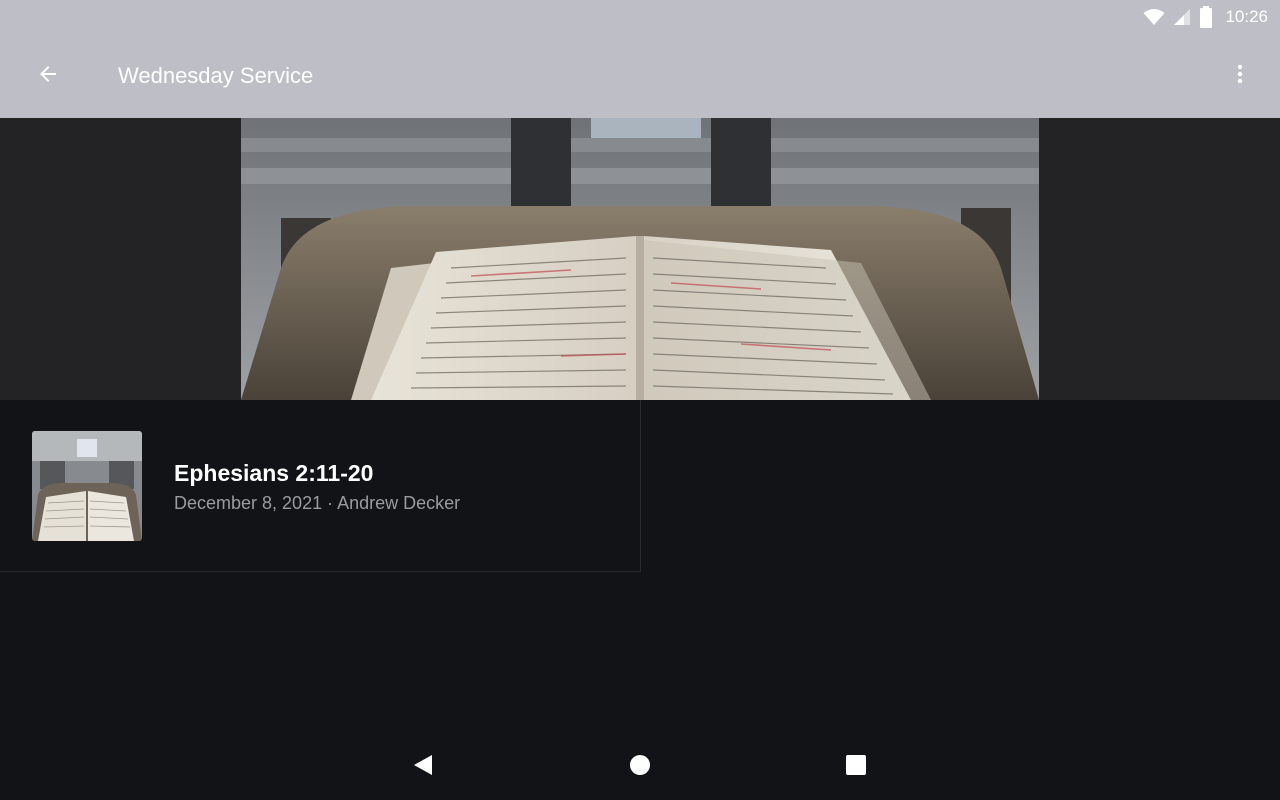  I want to click on nav-home-button, so click(640, 767).